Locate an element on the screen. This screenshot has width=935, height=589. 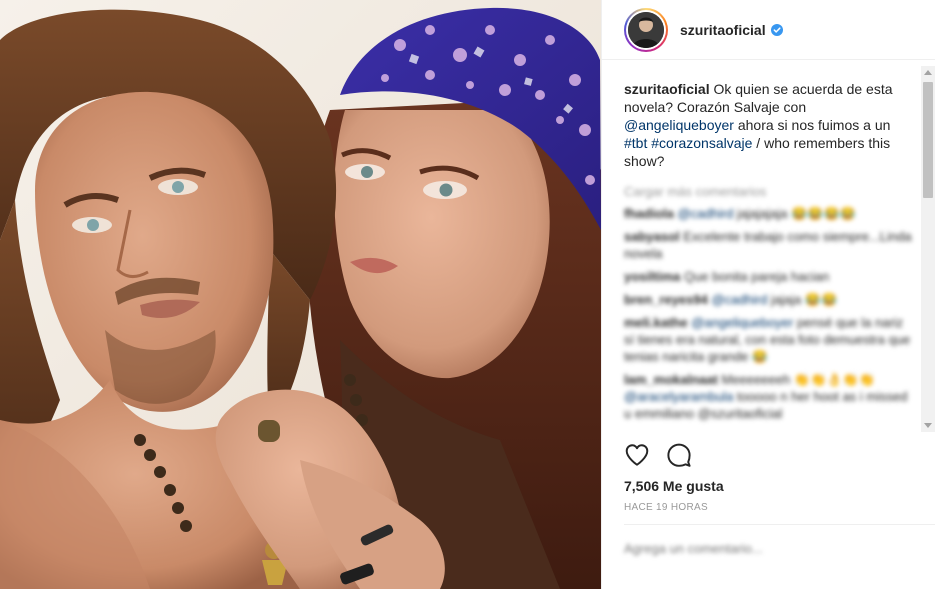
post-timestamp: HACE 19 HORAS is located at coordinates (666, 507).